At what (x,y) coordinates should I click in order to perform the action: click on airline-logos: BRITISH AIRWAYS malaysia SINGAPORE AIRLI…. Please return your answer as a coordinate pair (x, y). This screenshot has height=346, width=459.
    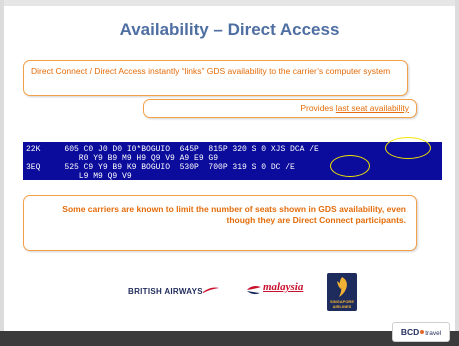
    Looking at the image, I should click on (229, 287).